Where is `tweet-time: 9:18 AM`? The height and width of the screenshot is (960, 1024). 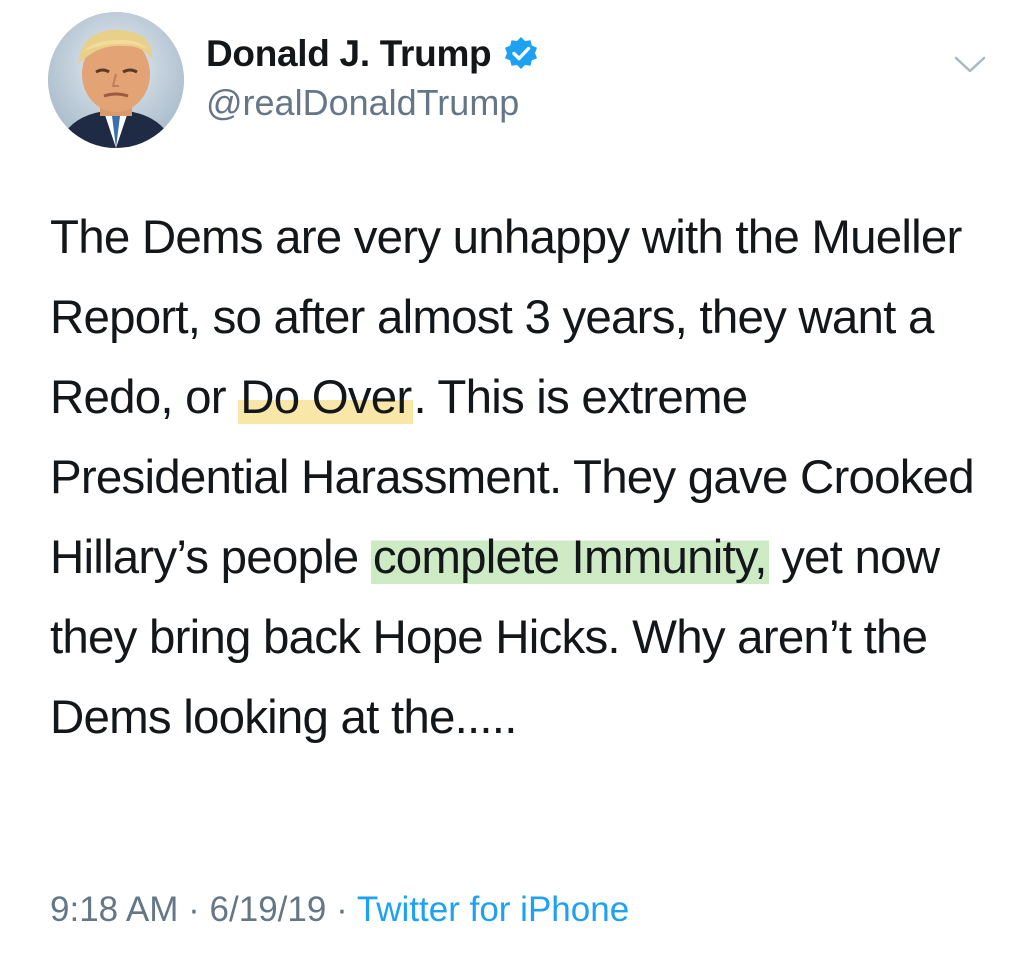 tweet-time: 9:18 AM is located at coordinates (114, 909).